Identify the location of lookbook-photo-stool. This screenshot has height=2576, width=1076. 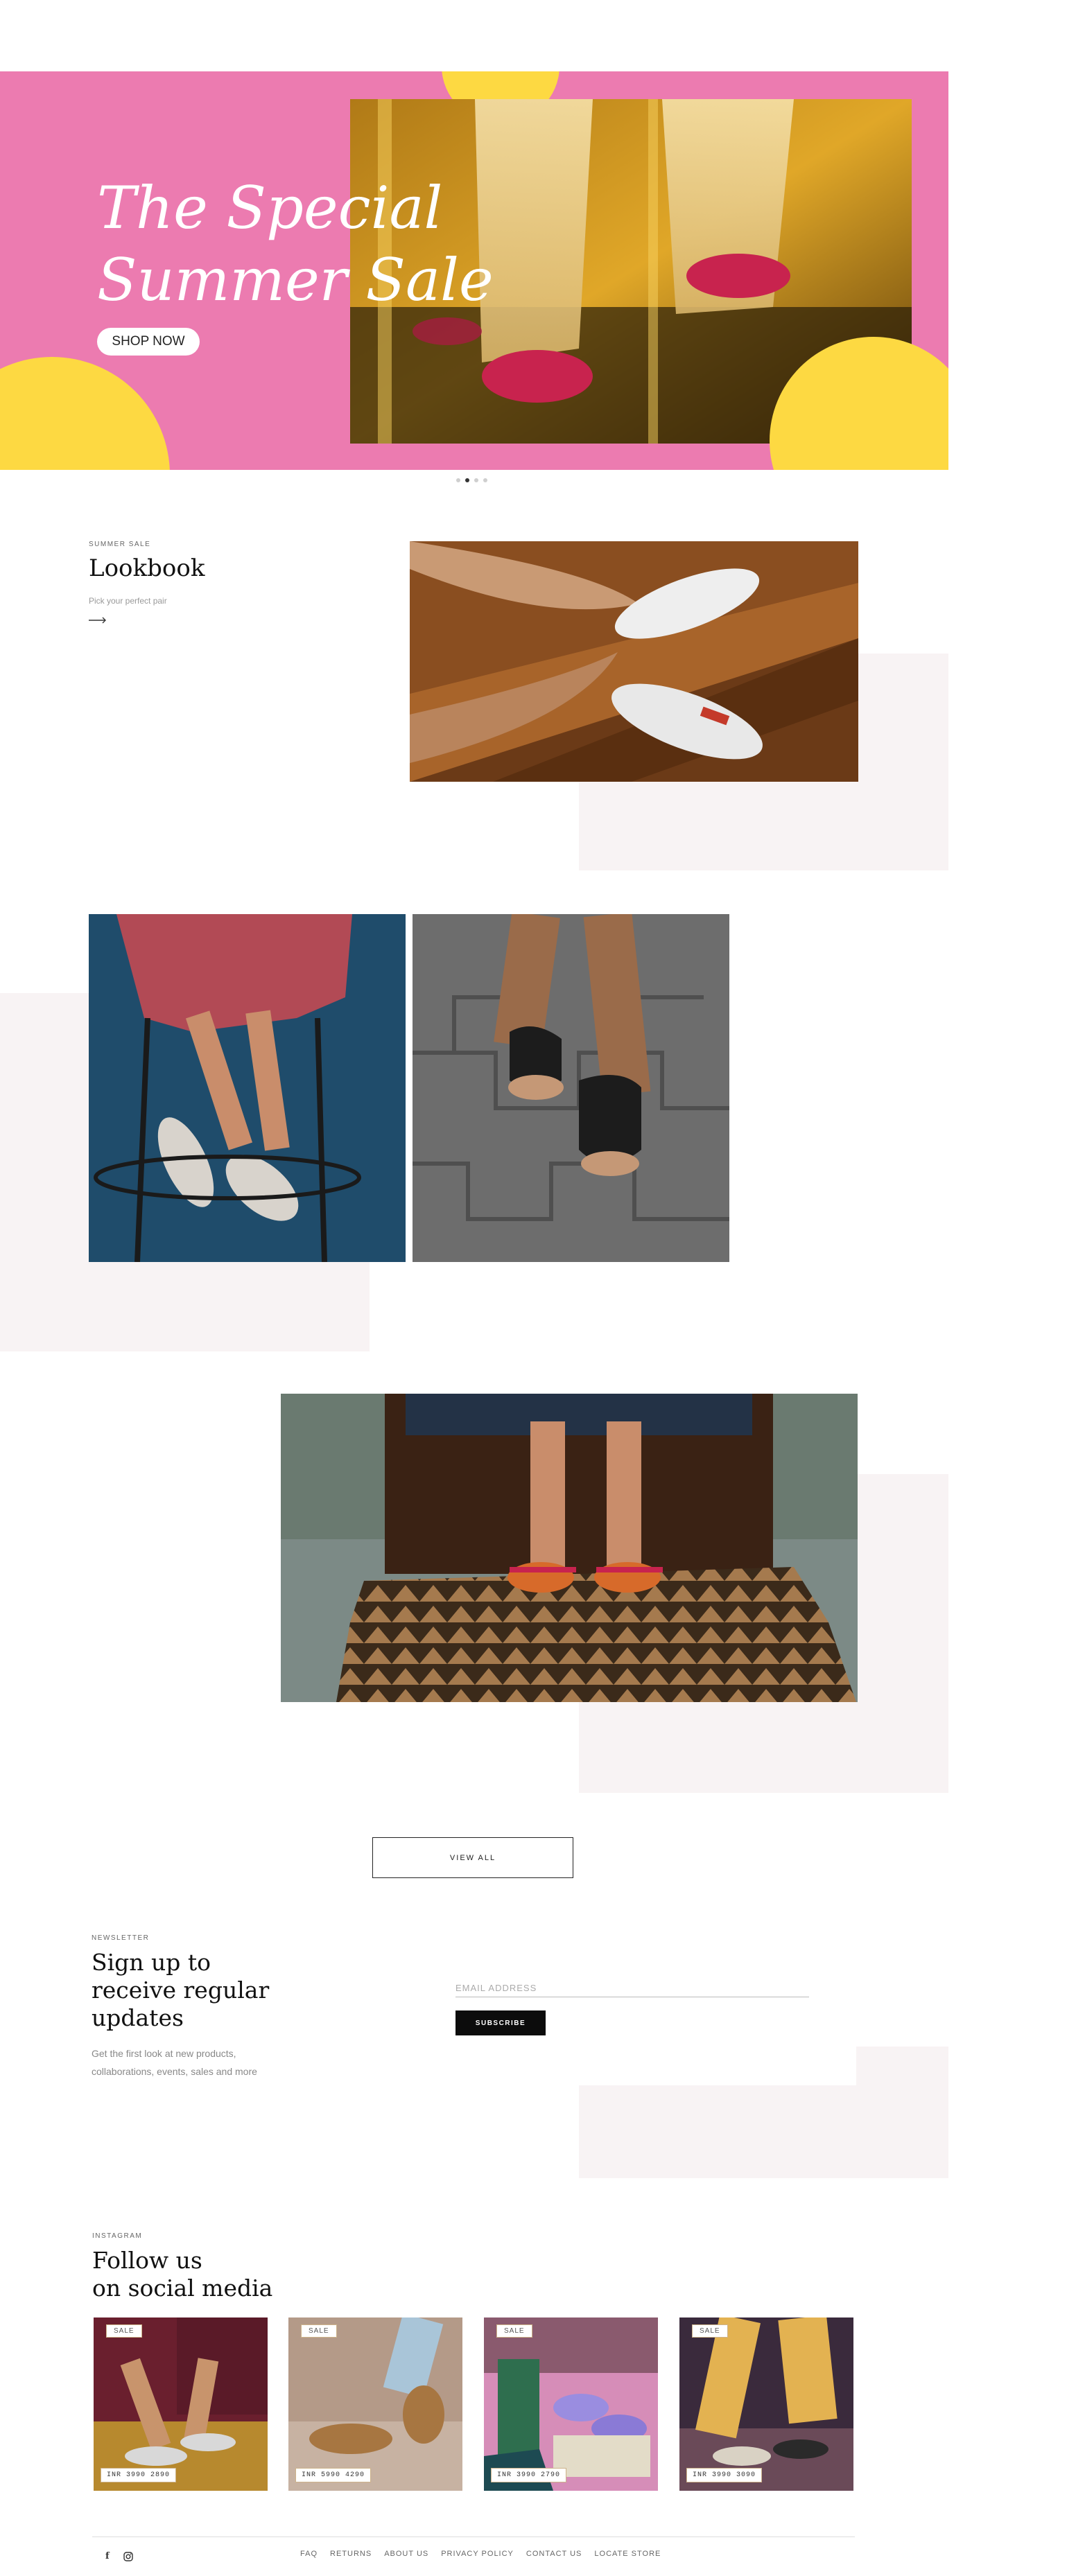
(247, 1088).